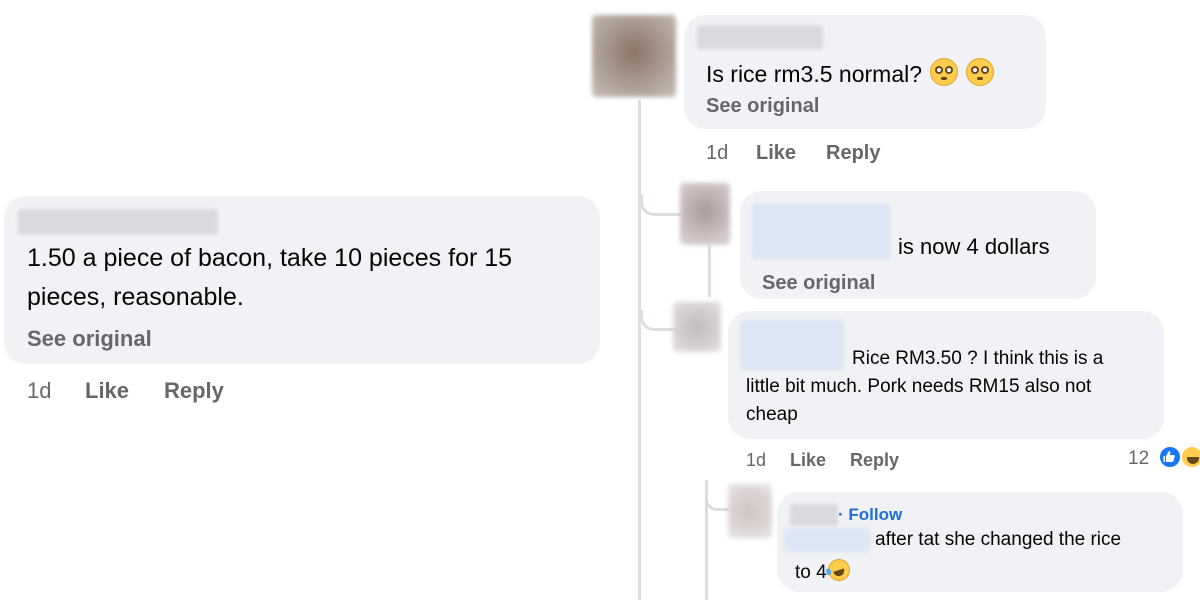  Describe the element at coordinates (709, 271) in the screenshot. I see `thread-line-sub` at that location.